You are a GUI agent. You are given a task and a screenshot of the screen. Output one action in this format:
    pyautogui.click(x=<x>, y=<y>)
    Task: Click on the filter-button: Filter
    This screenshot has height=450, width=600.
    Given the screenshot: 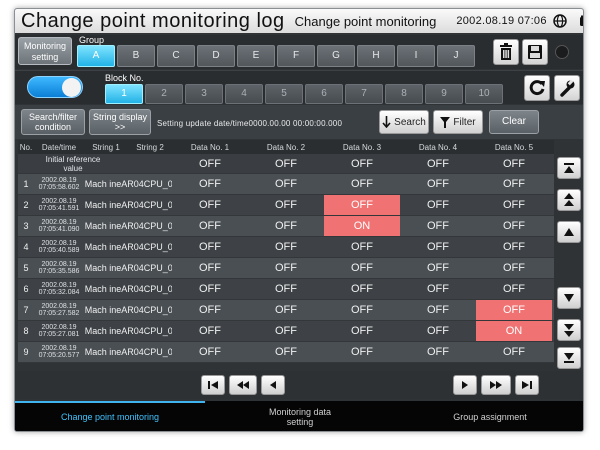 What is the action you would take?
    pyautogui.click(x=458, y=122)
    